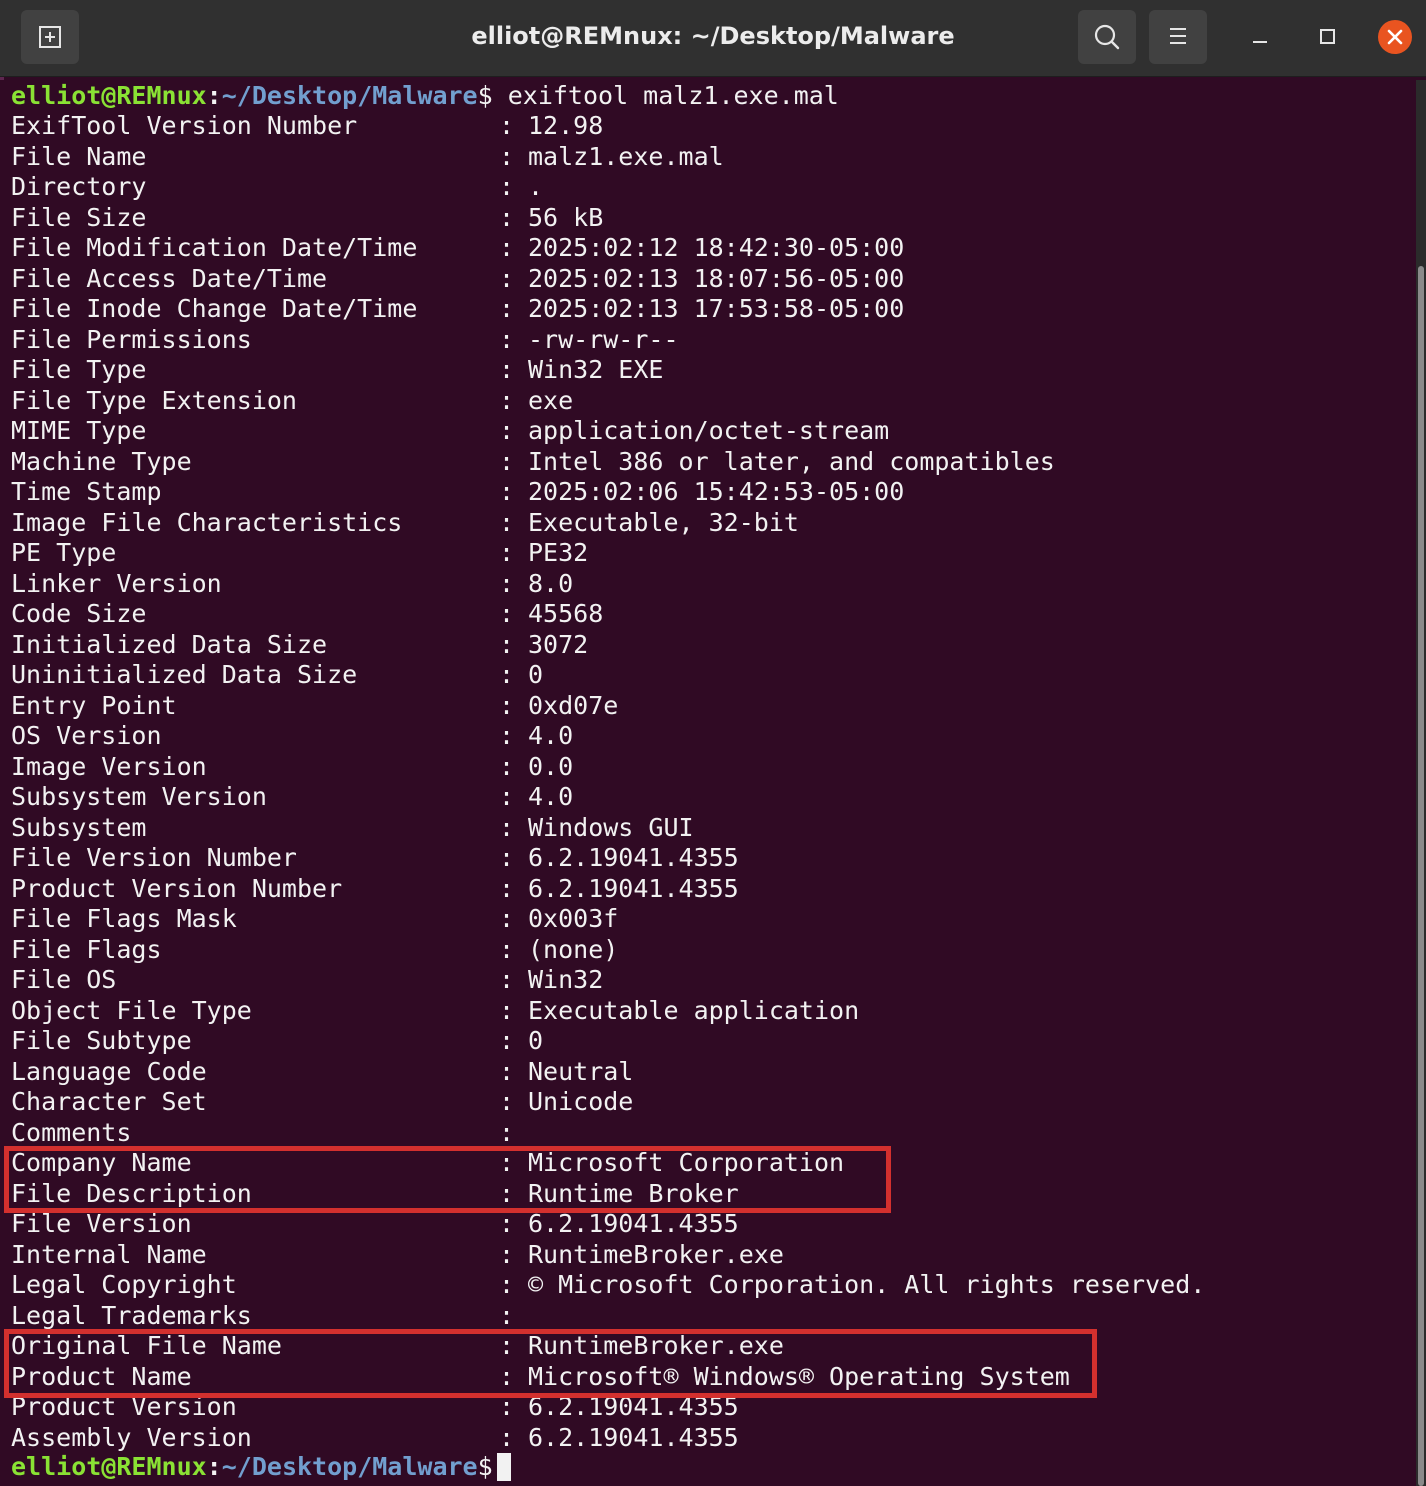 This screenshot has width=1426, height=1486. I want to click on metadata-value: Executable, 32-bit, so click(663, 522).